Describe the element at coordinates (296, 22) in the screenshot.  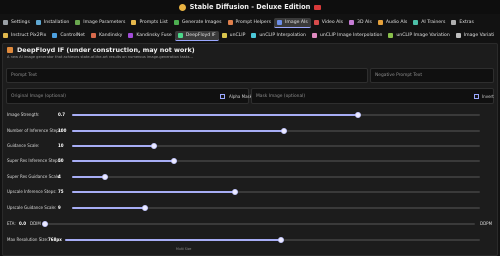
I see `tab-label: Image AIs` at that location.